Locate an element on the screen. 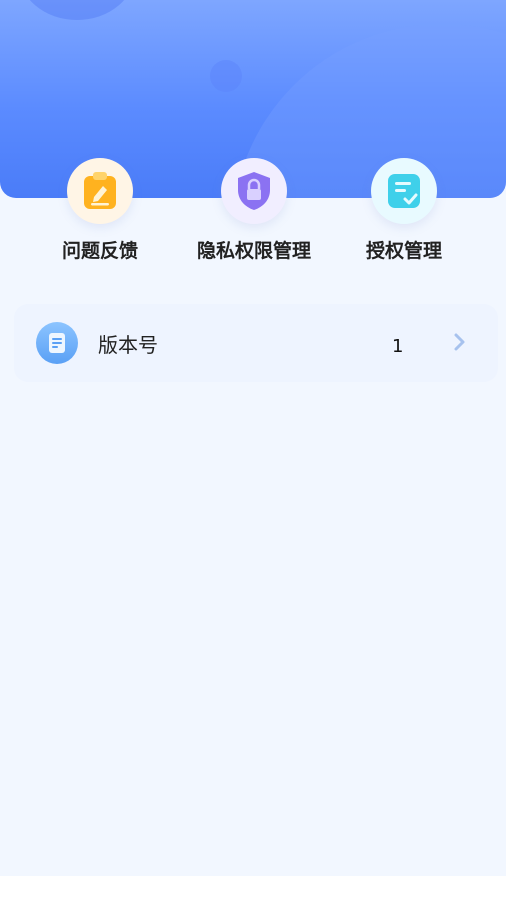 The height and width of the screenshot is (900, 506). chevron-right-icon is located at coordinates (459, 342).